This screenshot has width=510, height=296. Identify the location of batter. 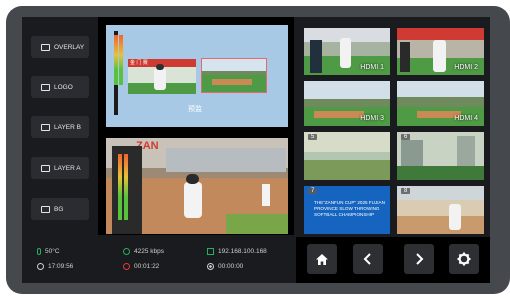
(193, 200).